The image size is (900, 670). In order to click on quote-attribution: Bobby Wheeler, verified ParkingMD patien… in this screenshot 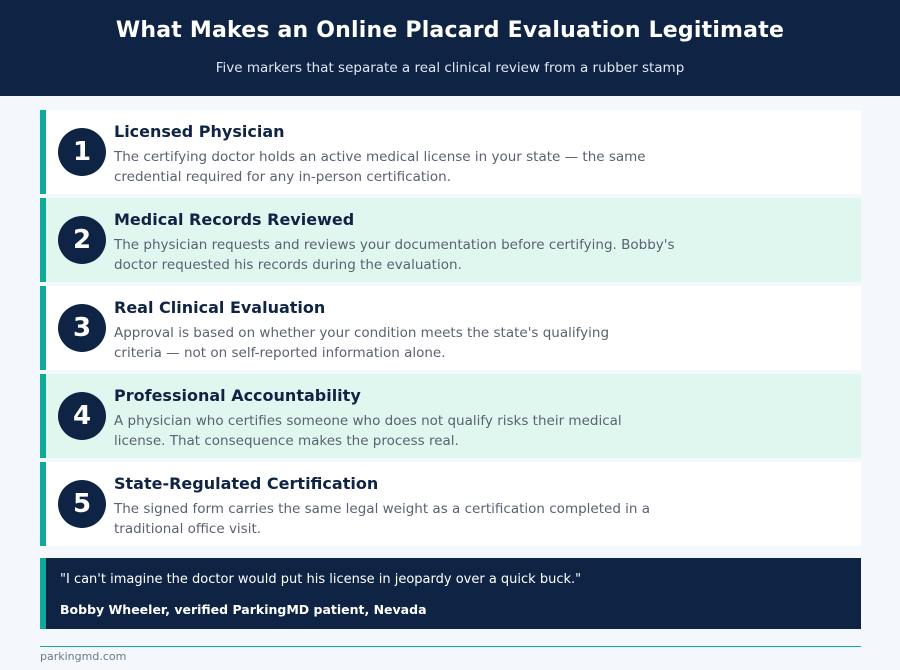, I will do `click(243, 609)`.